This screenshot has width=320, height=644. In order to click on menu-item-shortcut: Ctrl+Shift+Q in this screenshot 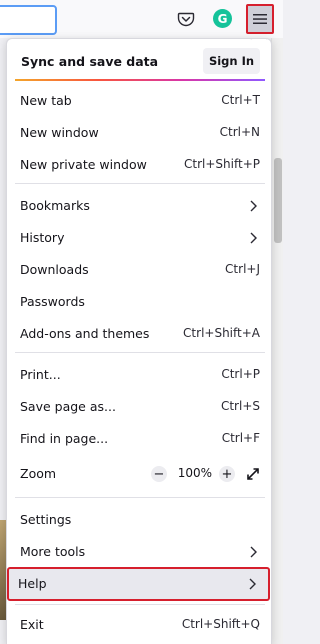, I will do `click(220, 624)`.